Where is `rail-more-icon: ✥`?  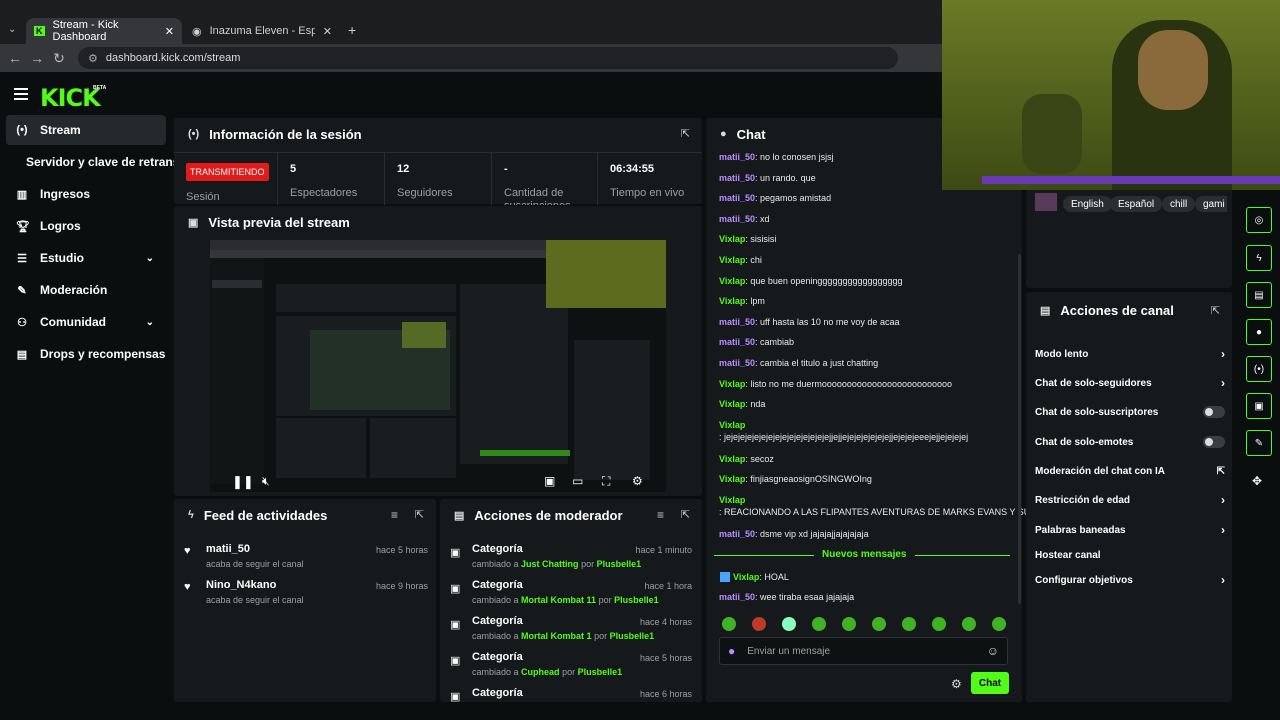 rail-more-icon: ✥ is located at coordinates (1257, 481).